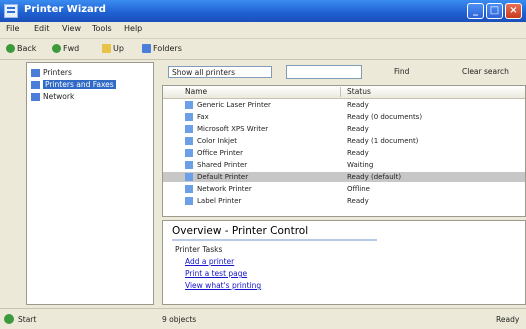 The height and width of the screenshot is (329, 526). I want to click on table-row: Generic Laser Printer Ready, so click(344, 105).